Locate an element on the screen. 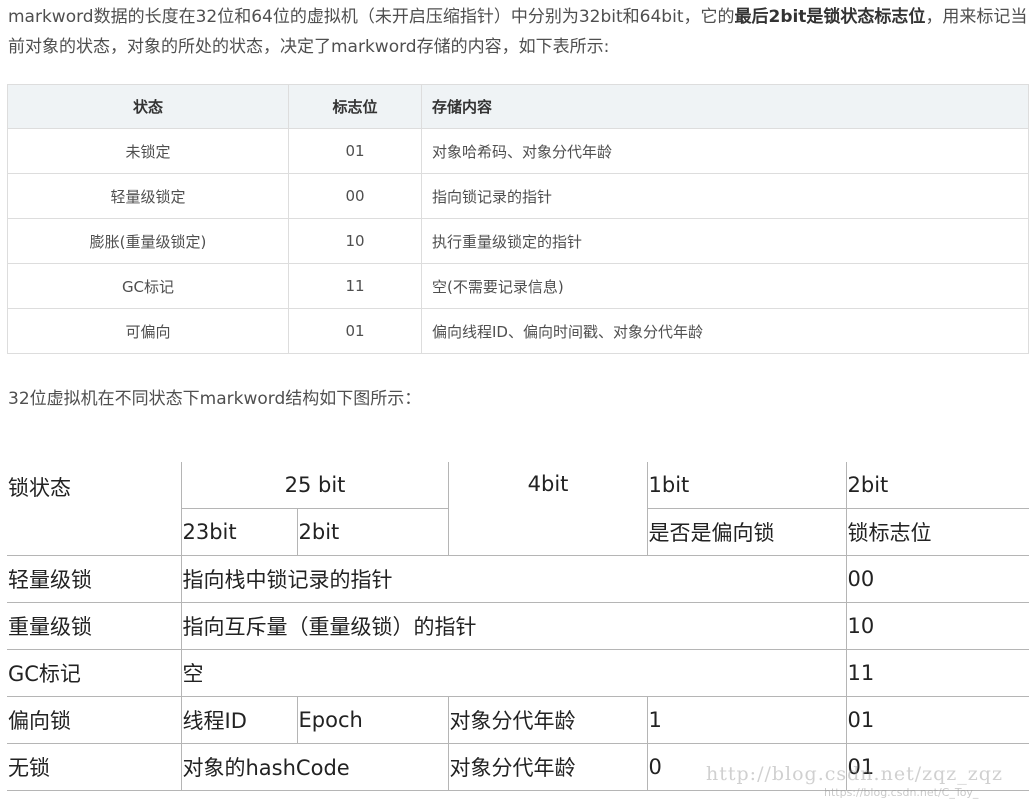 The height and width of the screenshot is (805, 1034). row-hashcode: 对象的hashCode is located at coordinates (314, 767).